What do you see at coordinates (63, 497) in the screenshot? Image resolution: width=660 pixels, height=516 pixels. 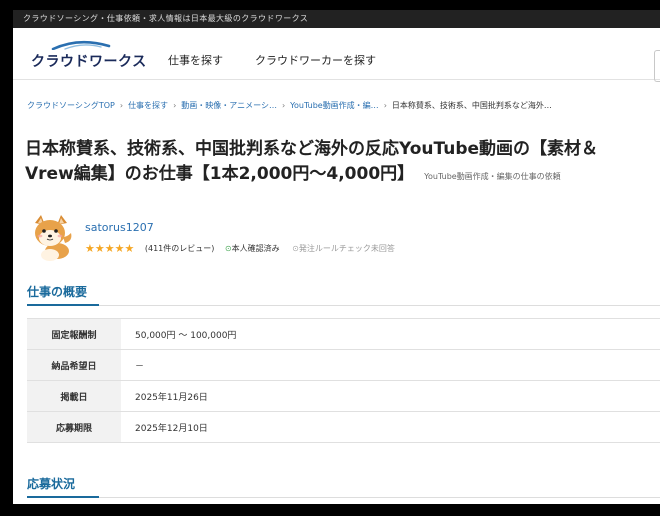 I see `applications-accent-bar` at bounding box center [63, 497].